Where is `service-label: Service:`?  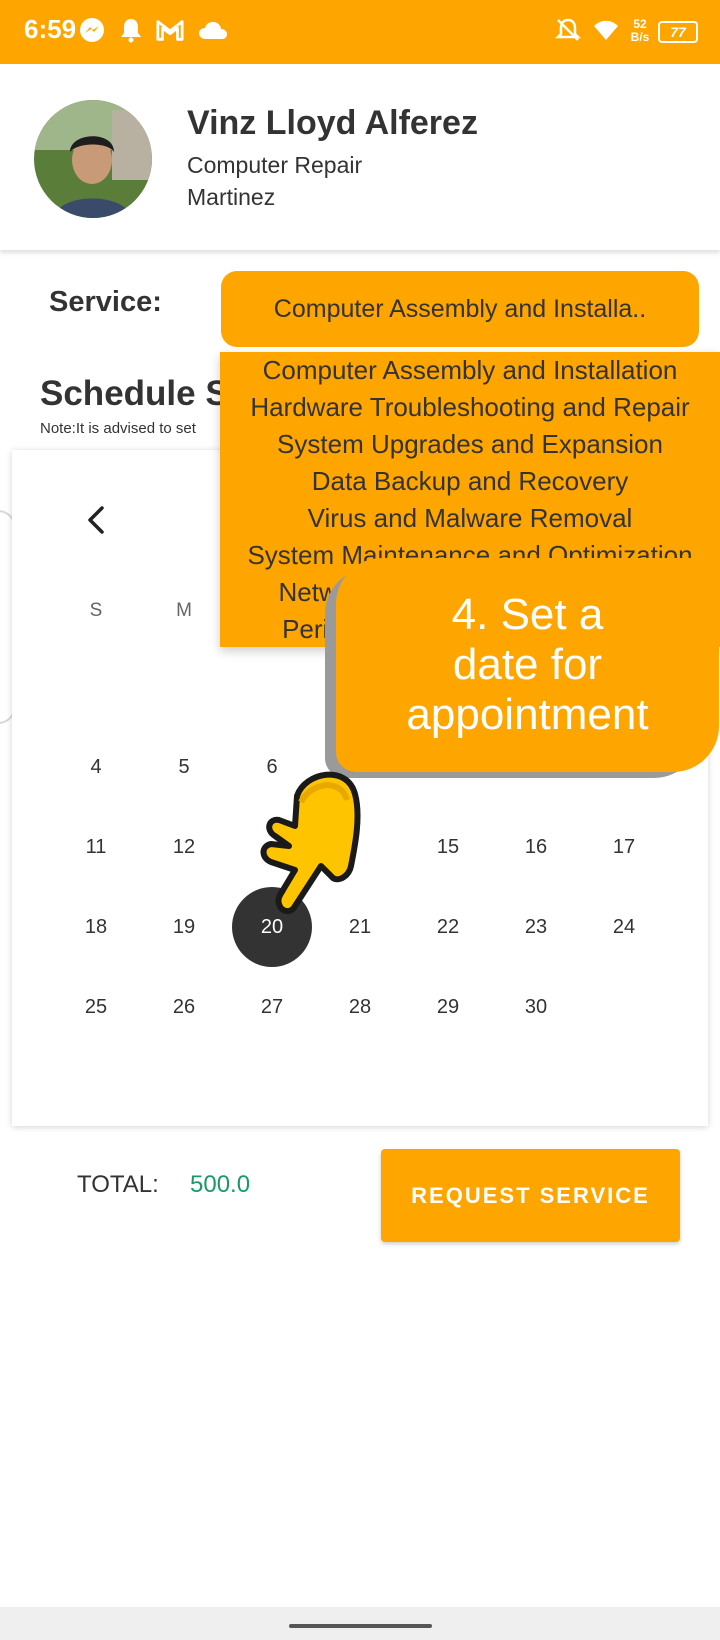 service-label: Service: is located at coordinates (105, 302).